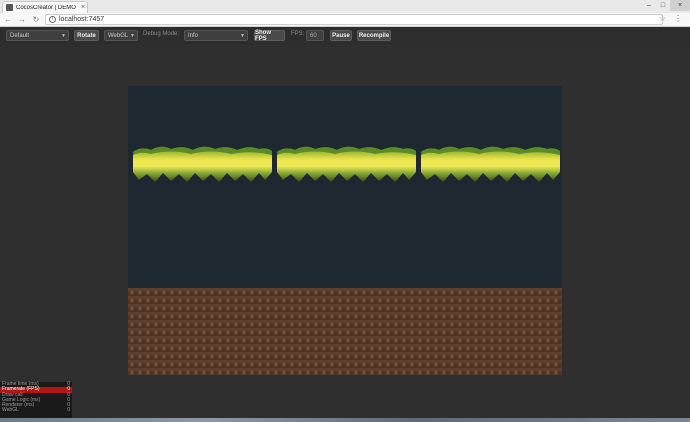 The width and height of the screenshot is (690, 422). What do you see at coordinates (82, 19) in the screenshot?
I see `url-text: localhost:7457` at bounding box center [82, 19].